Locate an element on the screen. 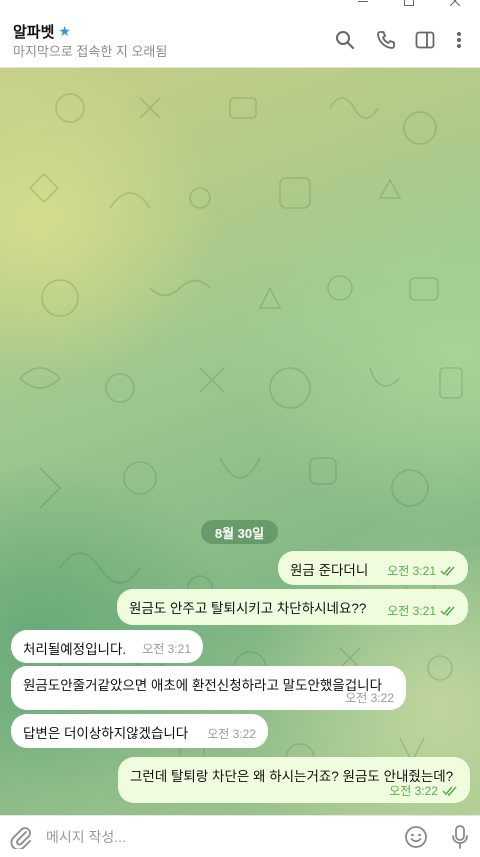  close-icon is located at coordinates (455, 4).